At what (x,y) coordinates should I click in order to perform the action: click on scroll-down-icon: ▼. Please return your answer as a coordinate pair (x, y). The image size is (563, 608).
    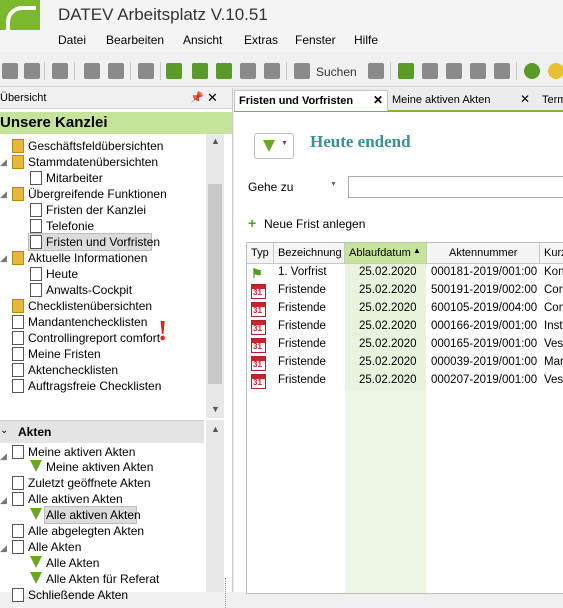
    Looking at the image, I should click on (215, 409).